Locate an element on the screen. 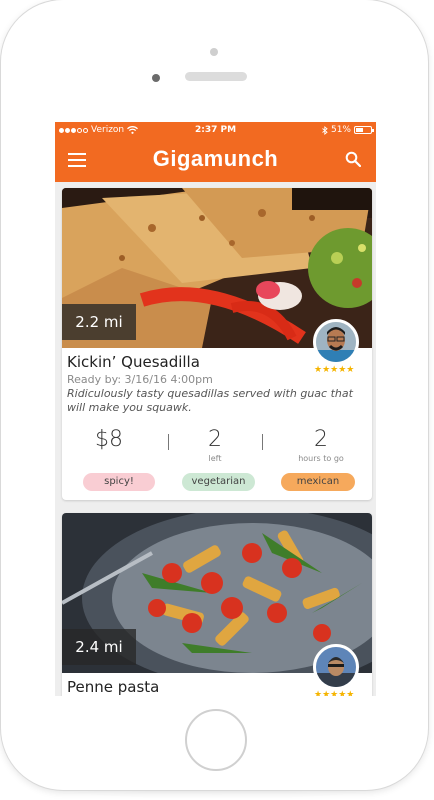  servings-left-stat: 2 left is located at coordinates (215, 445).